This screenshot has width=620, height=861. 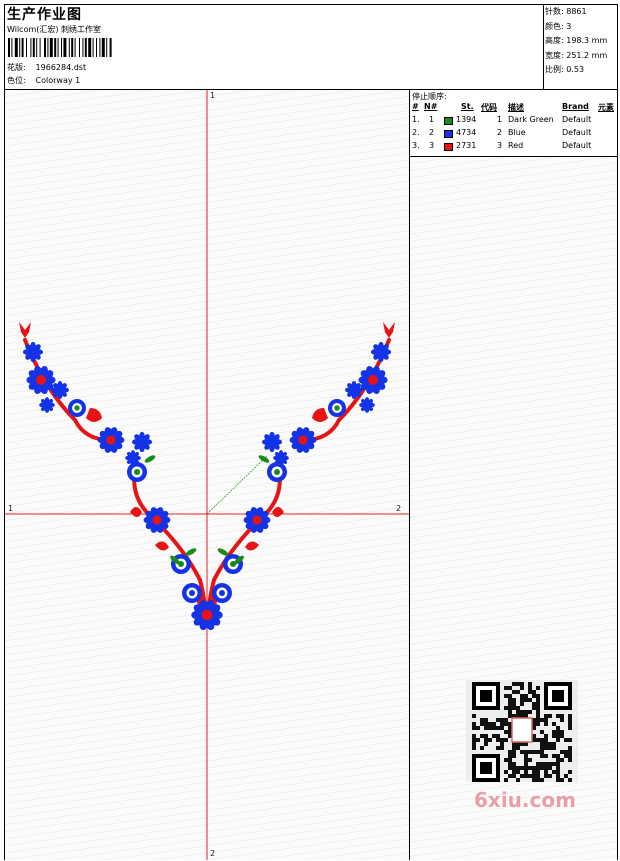 I want to click on stop-desc: Red, so click(x=516, y=145).